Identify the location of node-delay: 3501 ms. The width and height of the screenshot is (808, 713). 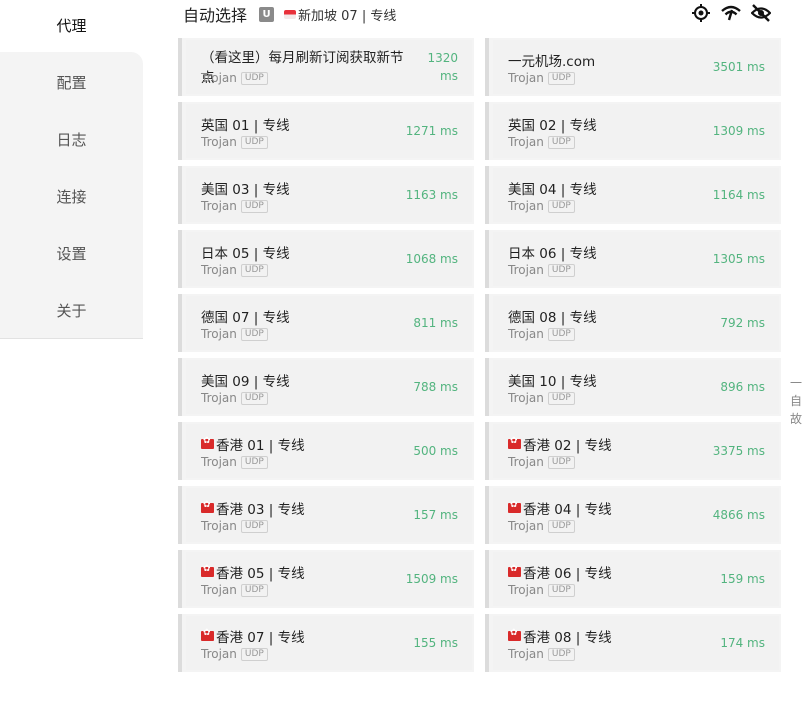
(739, 67).